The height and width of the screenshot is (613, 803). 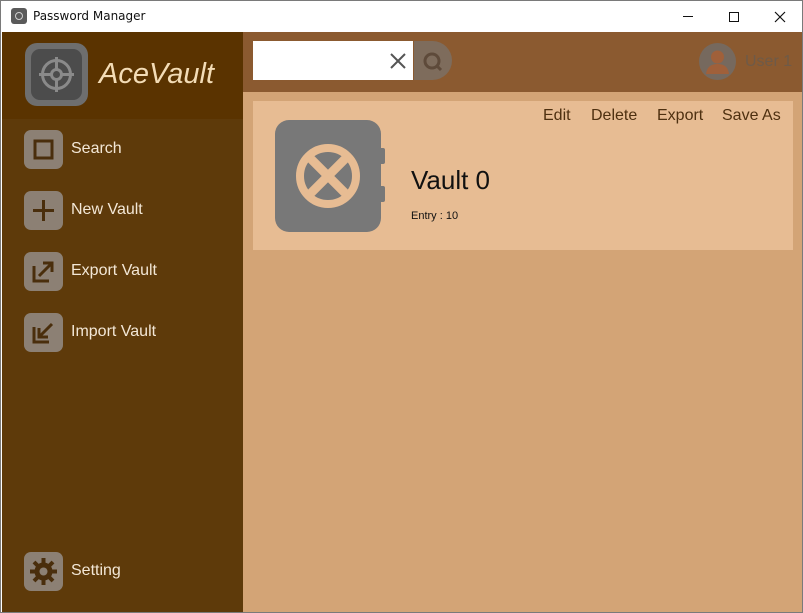 I want to click on sidebar-item-search: Search, so click(x=122, y=150).